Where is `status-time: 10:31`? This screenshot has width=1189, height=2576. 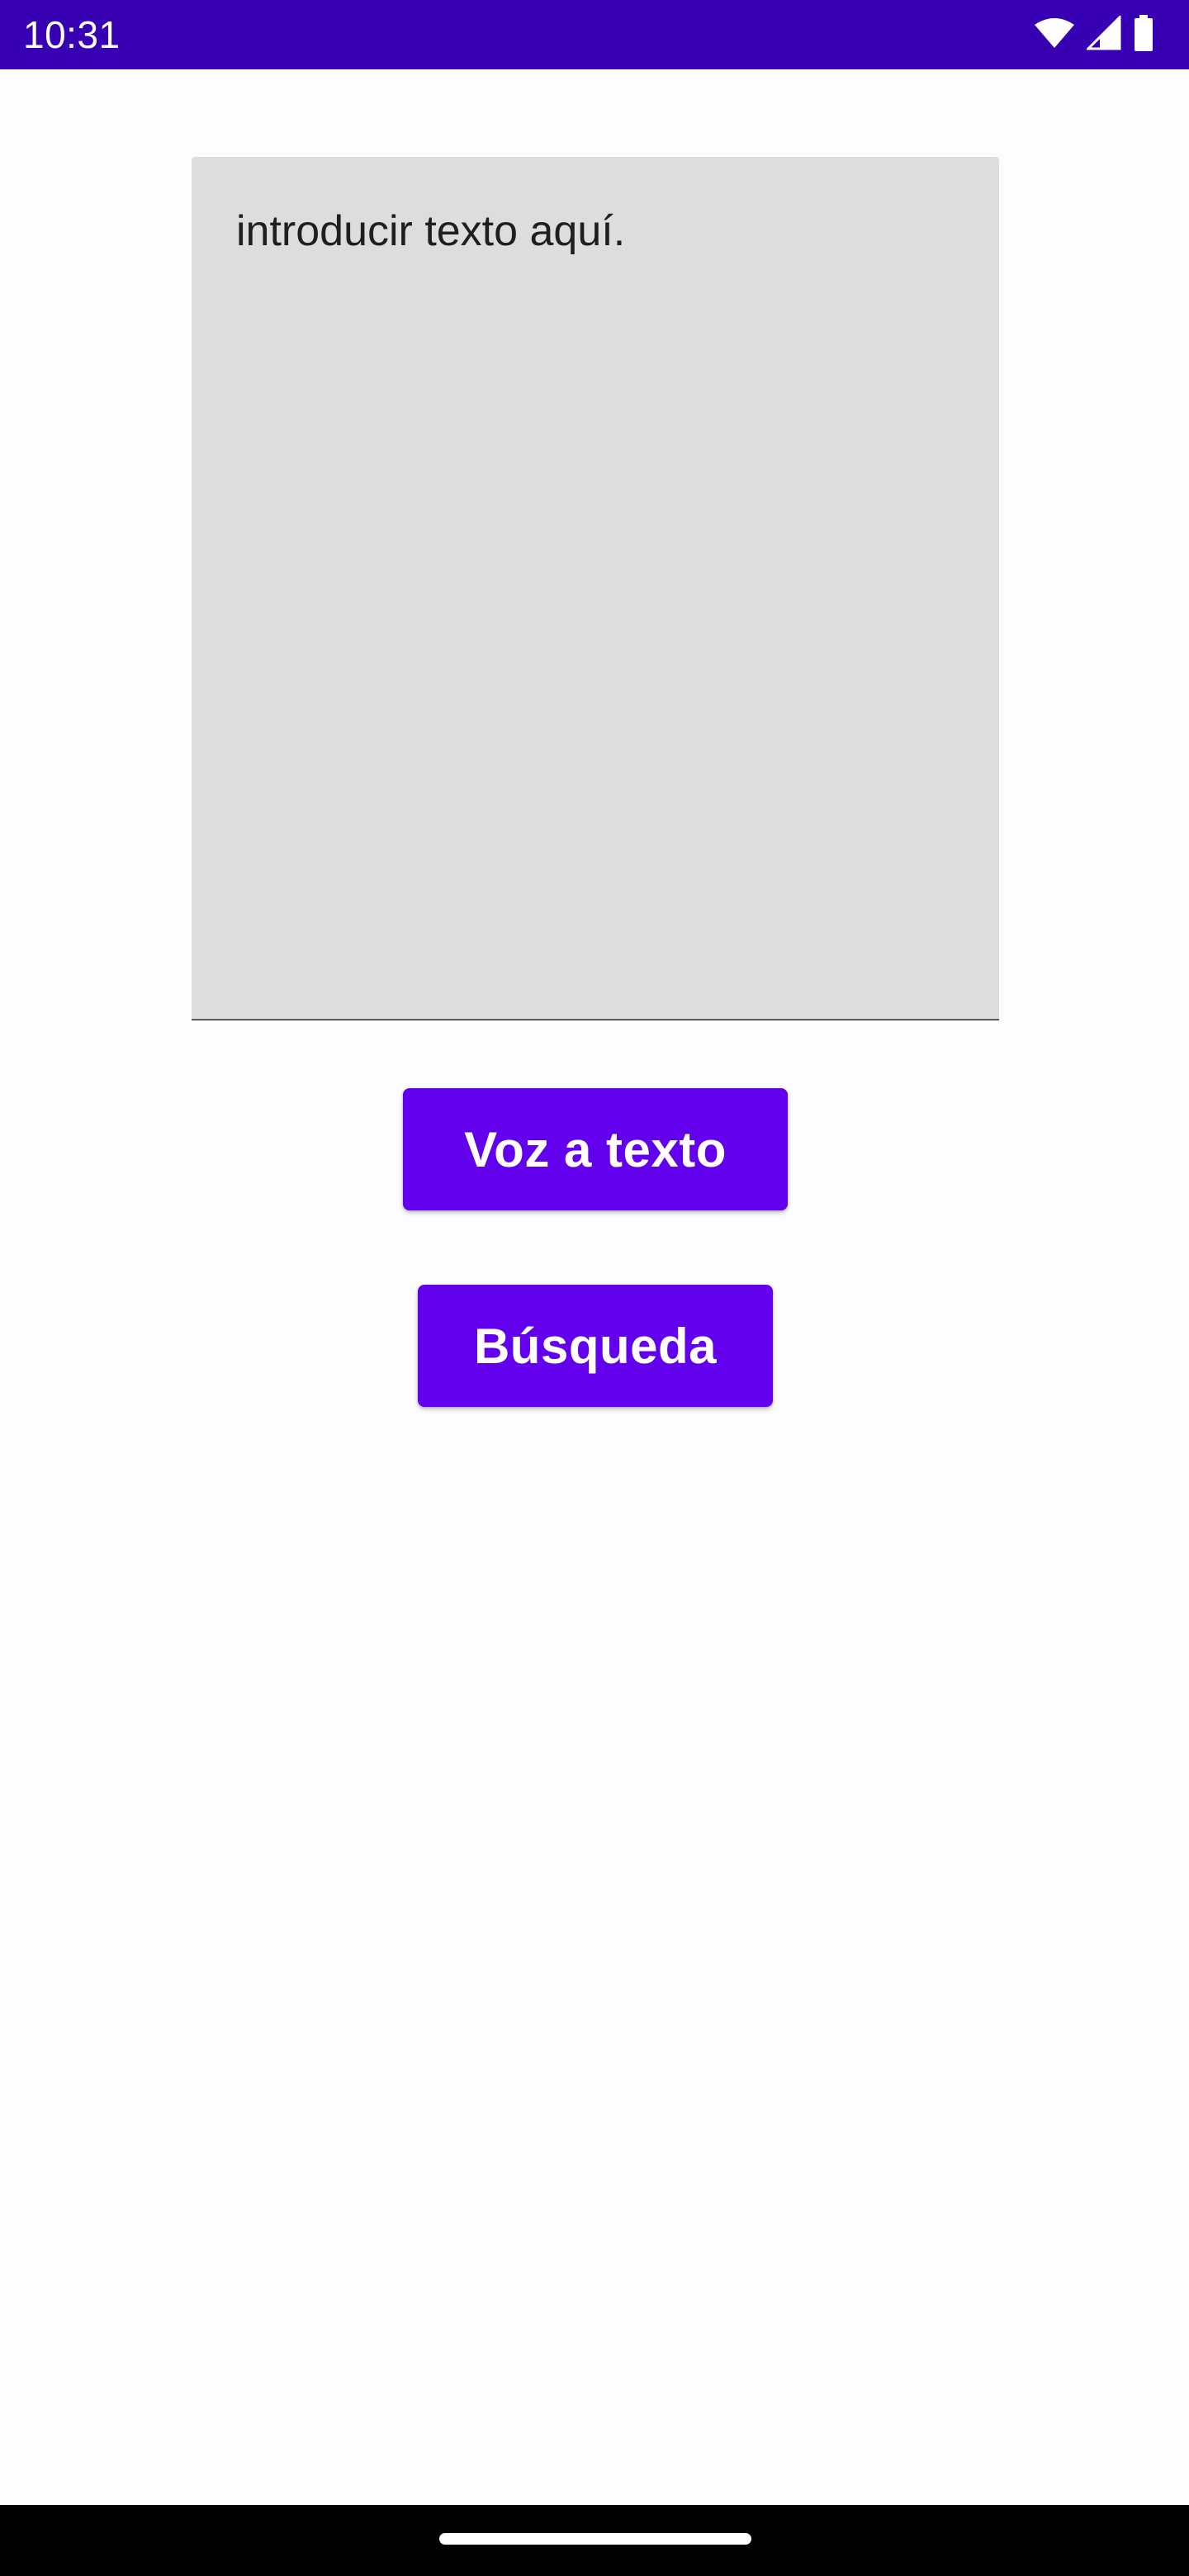 status-time: 10:31 is located at coordinates (72, 34).